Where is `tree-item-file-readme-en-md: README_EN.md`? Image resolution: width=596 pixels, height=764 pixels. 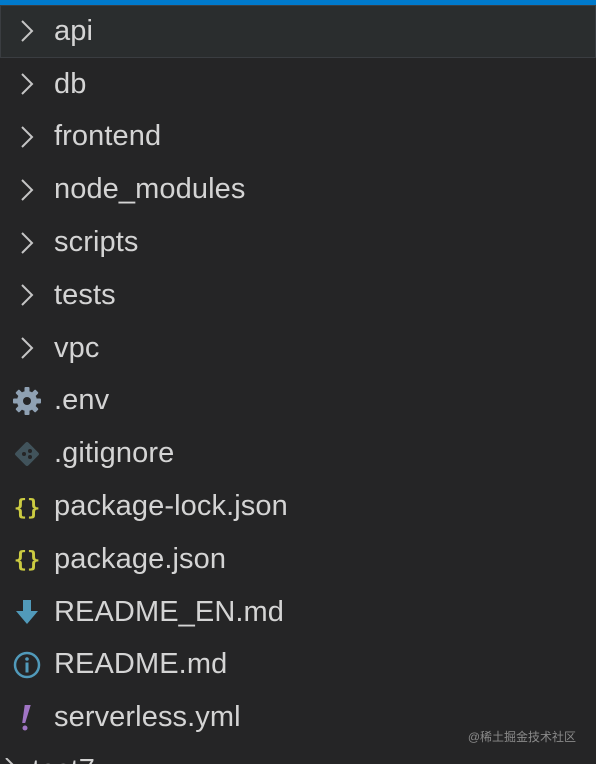
tree-item-file-readme-en-md: README_EN.md is located at coordinates (298, 612).